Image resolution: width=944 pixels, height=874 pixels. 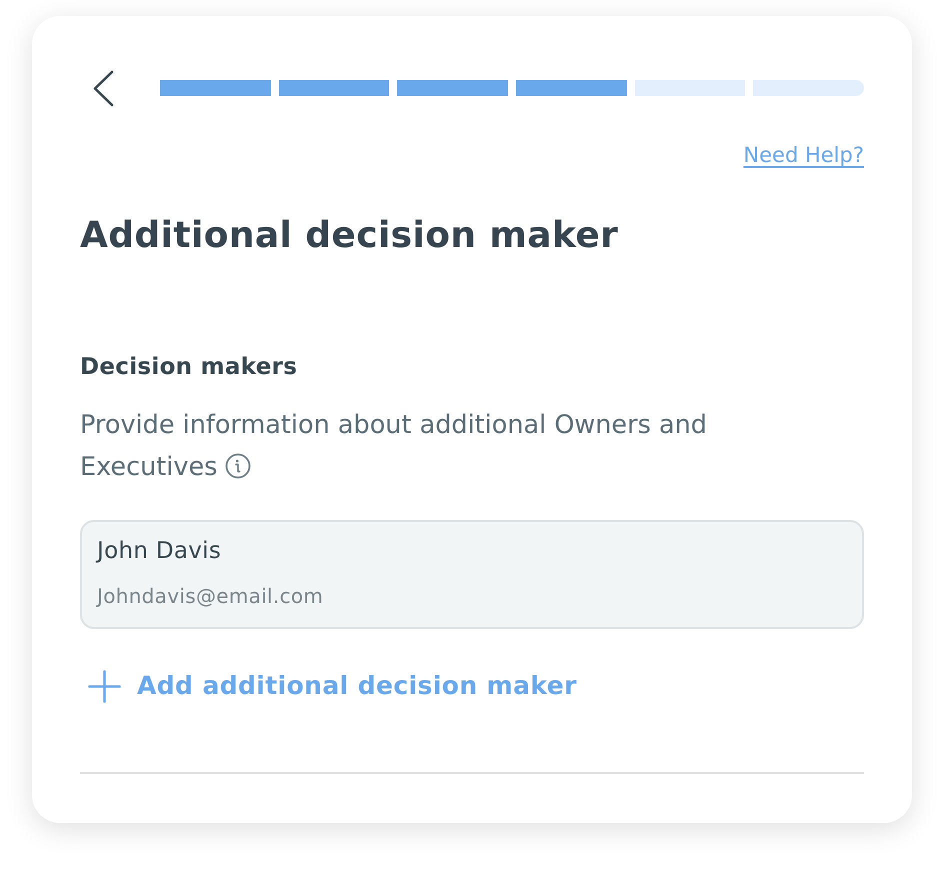 I want to click on info-icon, so click(x=238, y=466).